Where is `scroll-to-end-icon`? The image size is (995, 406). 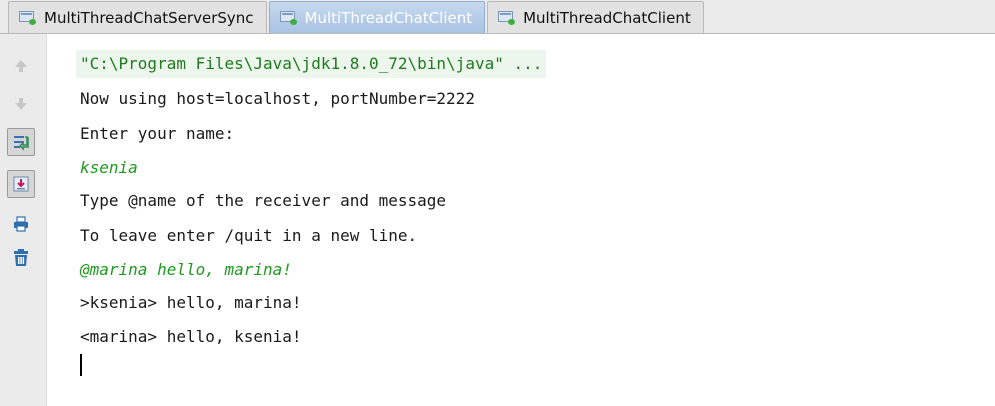 scroll-to-end-icon is located at coordinates (21, 184).